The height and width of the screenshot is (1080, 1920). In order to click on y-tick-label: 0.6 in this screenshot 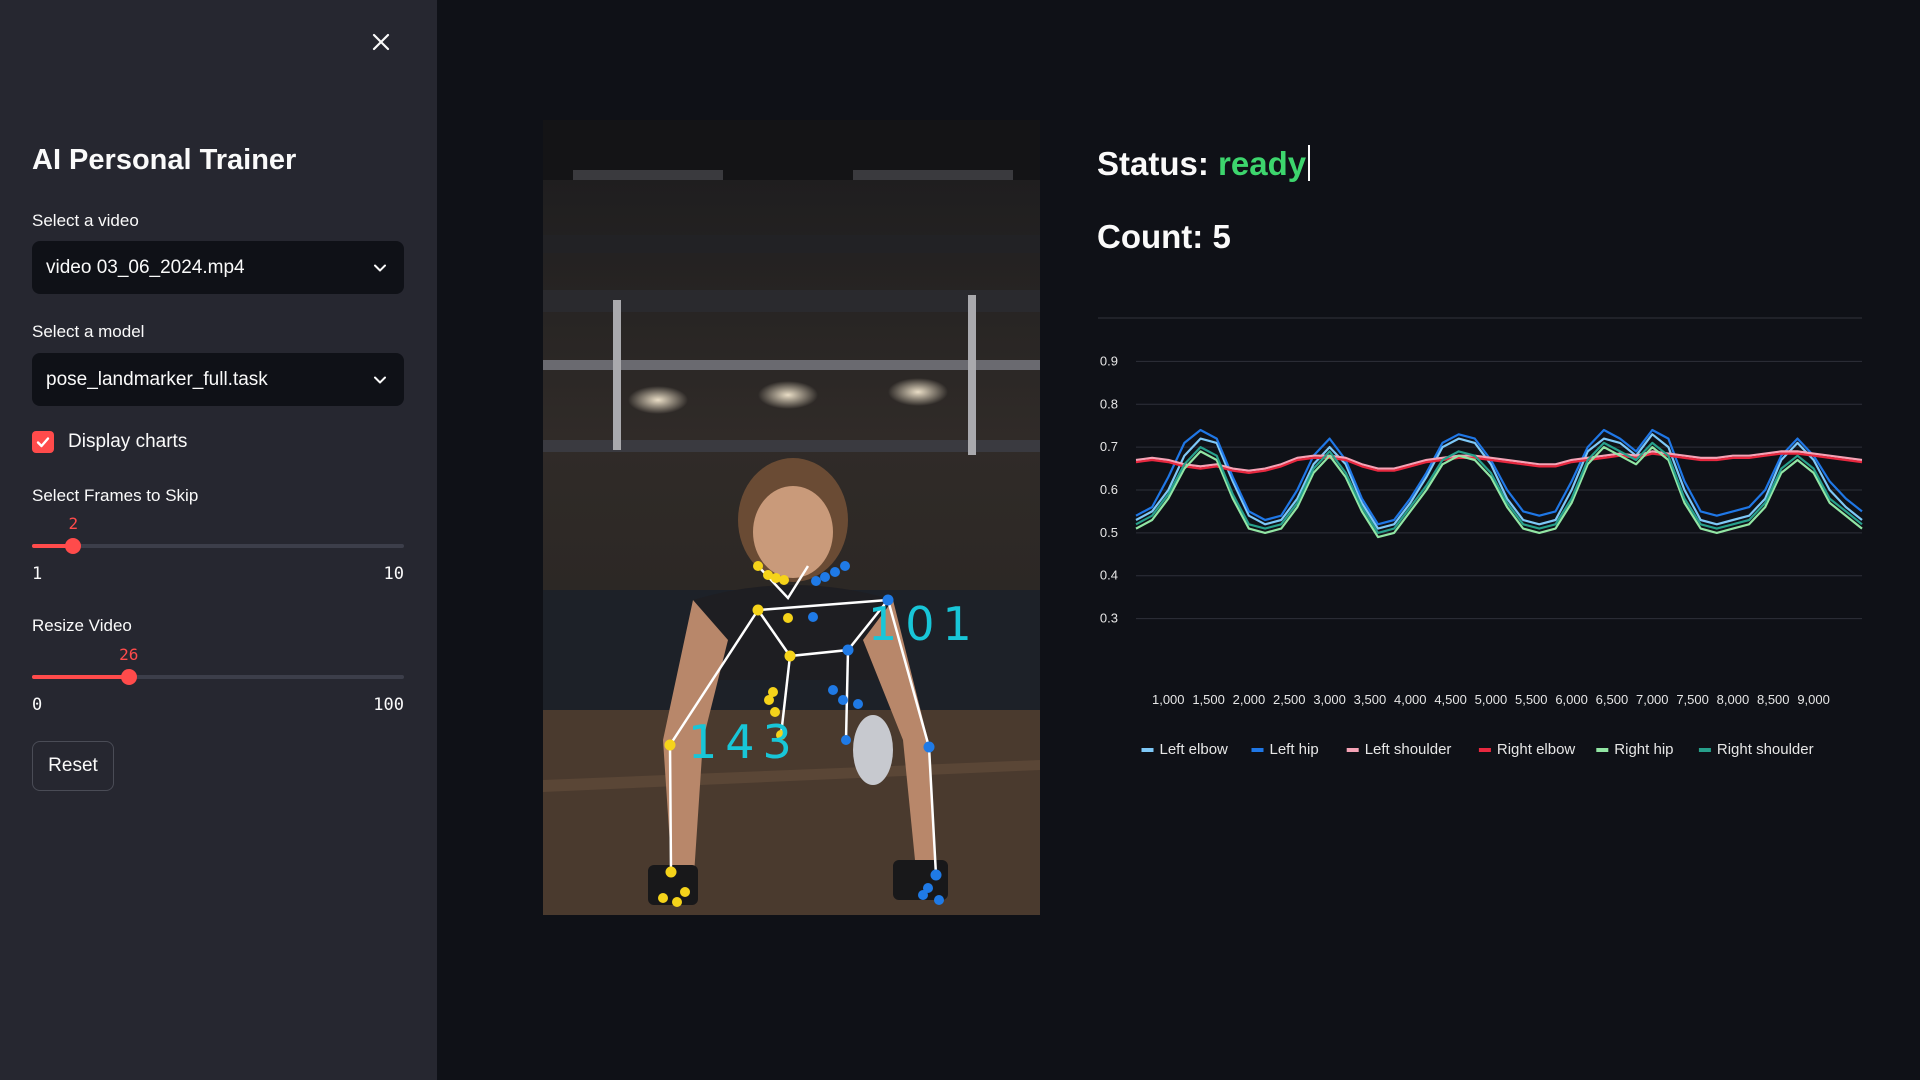, I will do `click(1109, 489)`.